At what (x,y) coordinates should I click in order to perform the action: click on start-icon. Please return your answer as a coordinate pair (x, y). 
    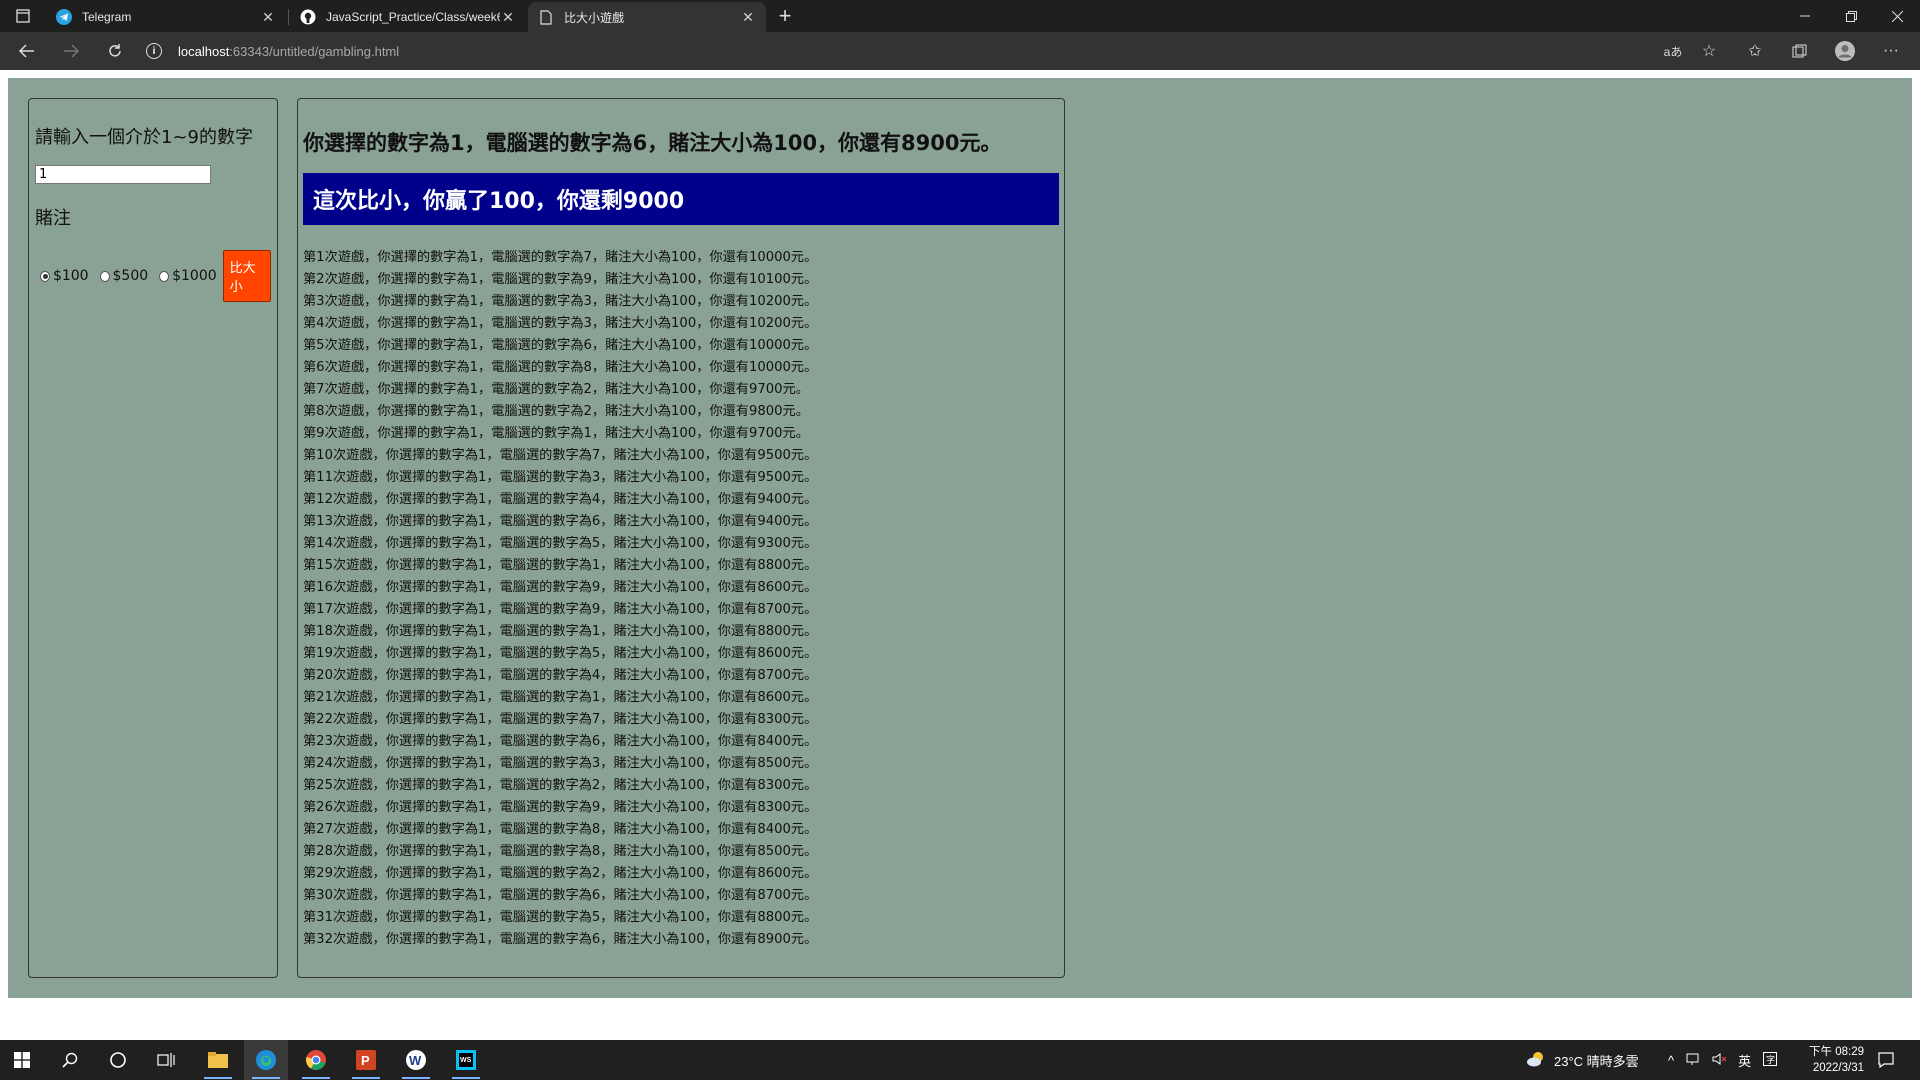
    Looking at the image, I should click on (22, 1060).